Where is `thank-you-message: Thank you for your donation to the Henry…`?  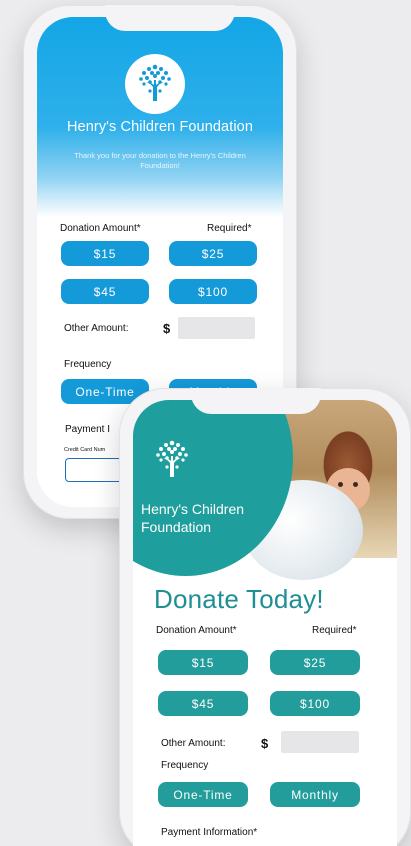 thank-you-message: Thank you for your donation to the Henry… is located at coordinates (160, 160).